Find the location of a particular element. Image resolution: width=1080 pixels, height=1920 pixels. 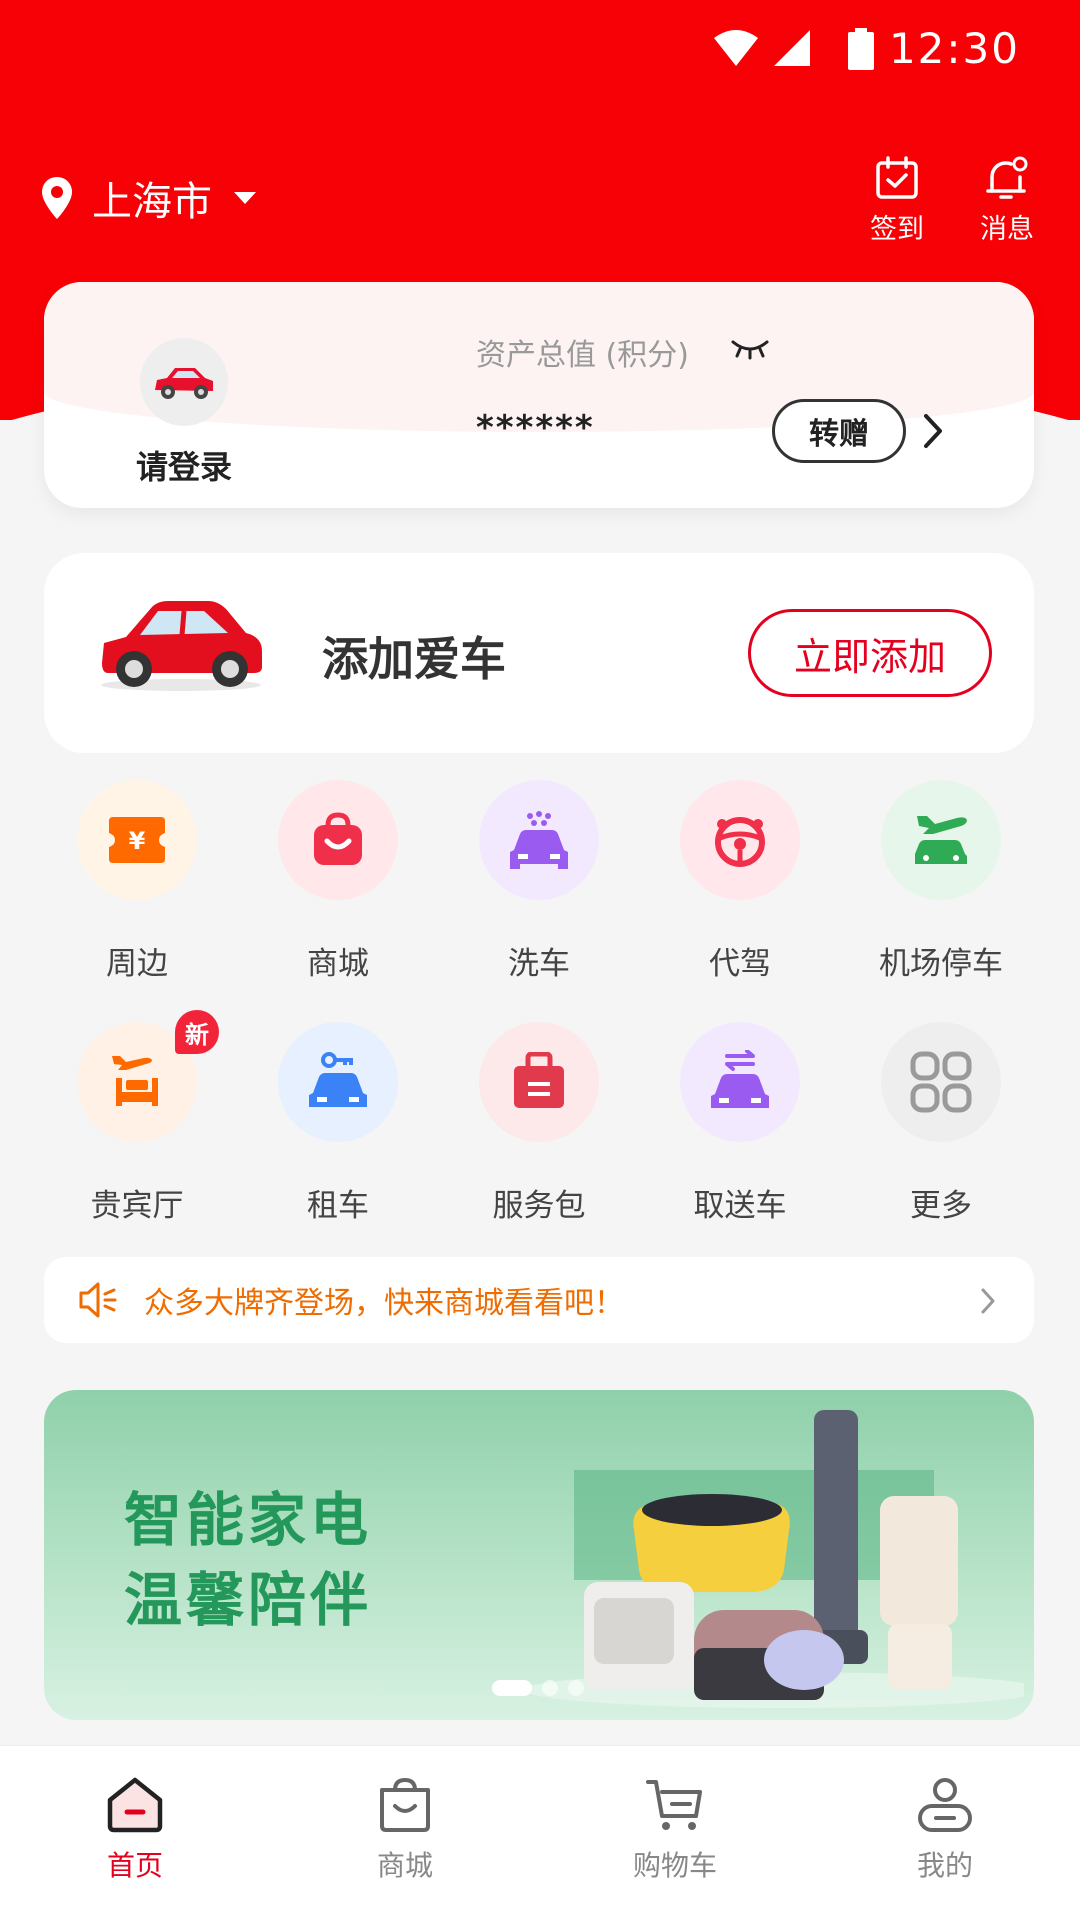

service-item-service-package: 服务包 is located at coordinates (539, 1123).